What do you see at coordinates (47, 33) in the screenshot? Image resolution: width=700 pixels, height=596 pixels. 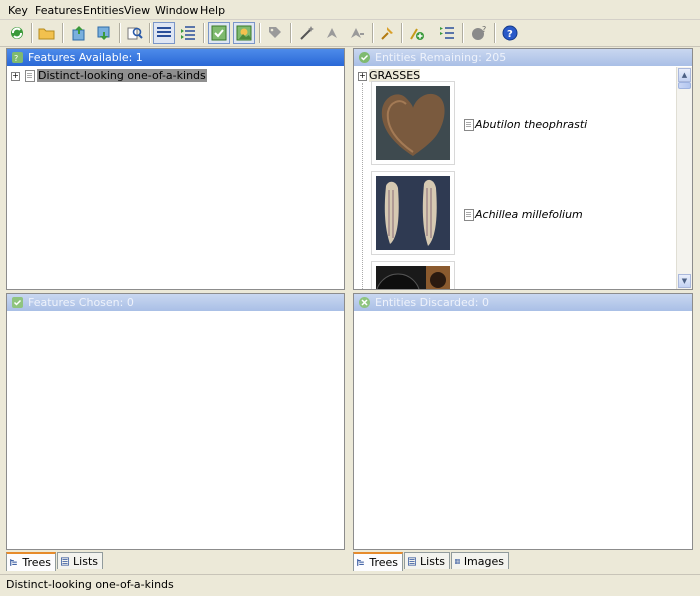 I see `open-folder-icon` at bounding box center [47, 33].